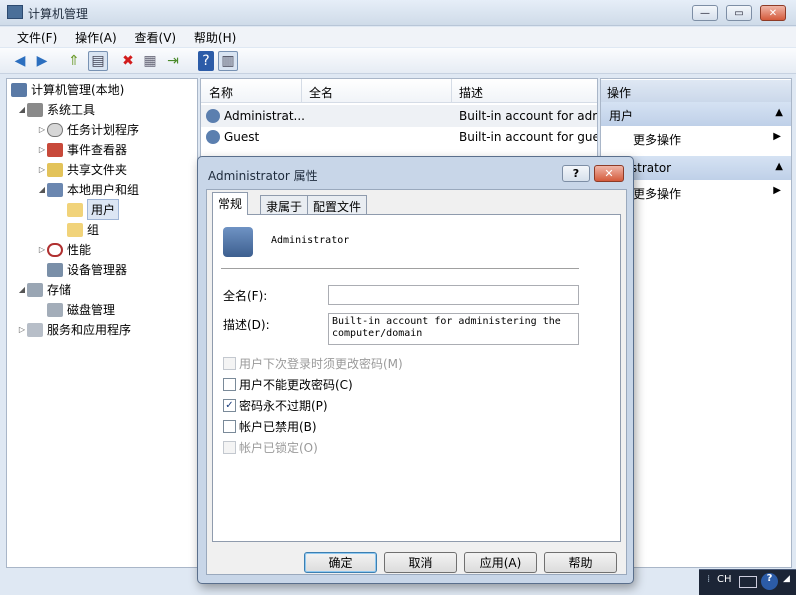  What do you see at coordinates (229, 405) in the screenshot?
I see `checkmark-icon: ✓` at bounding box center [229, 405].